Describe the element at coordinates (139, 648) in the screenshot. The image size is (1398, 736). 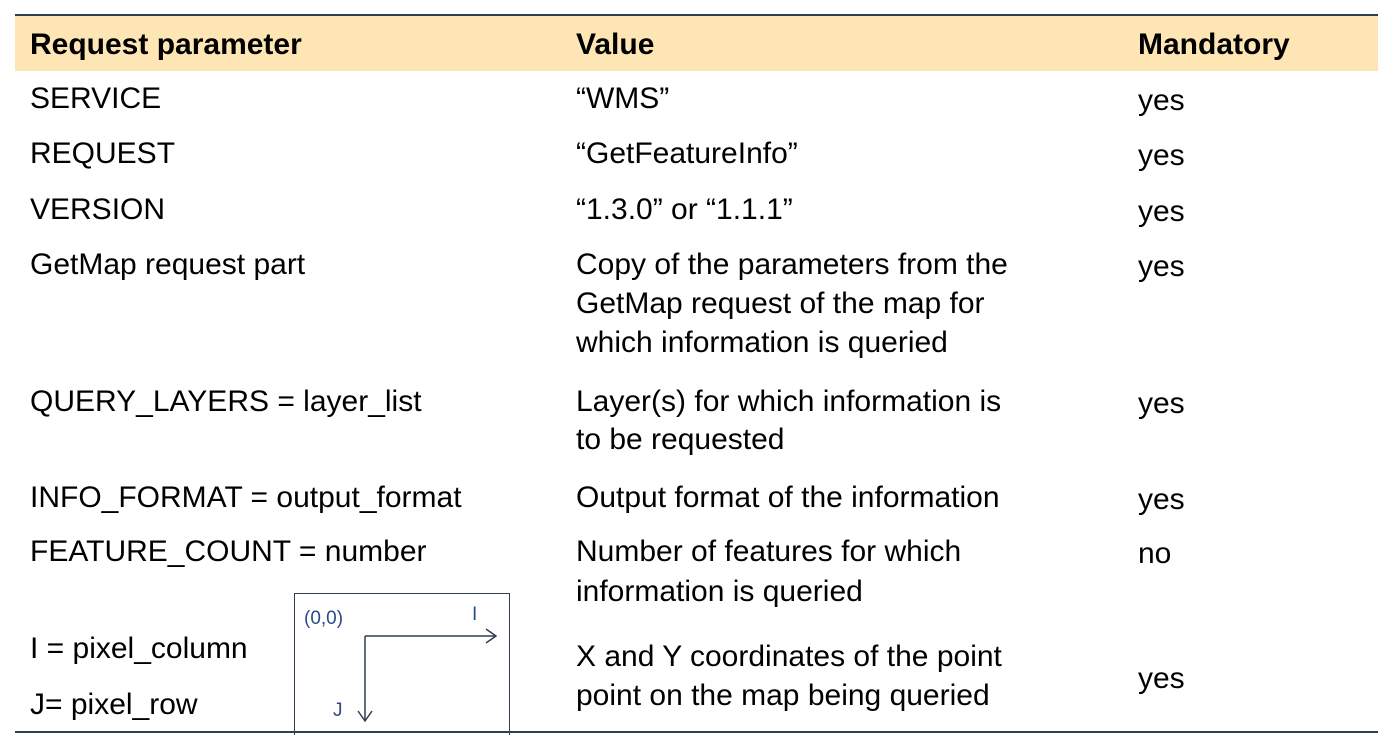
I see `row-i-param: I = pixel_column` at that location.